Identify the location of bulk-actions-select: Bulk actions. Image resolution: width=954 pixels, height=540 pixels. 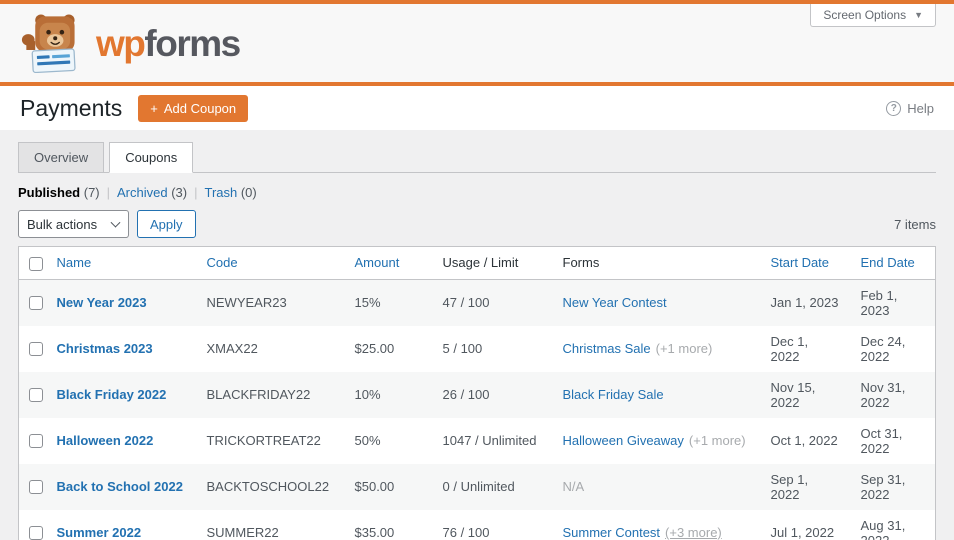
(73, 224).